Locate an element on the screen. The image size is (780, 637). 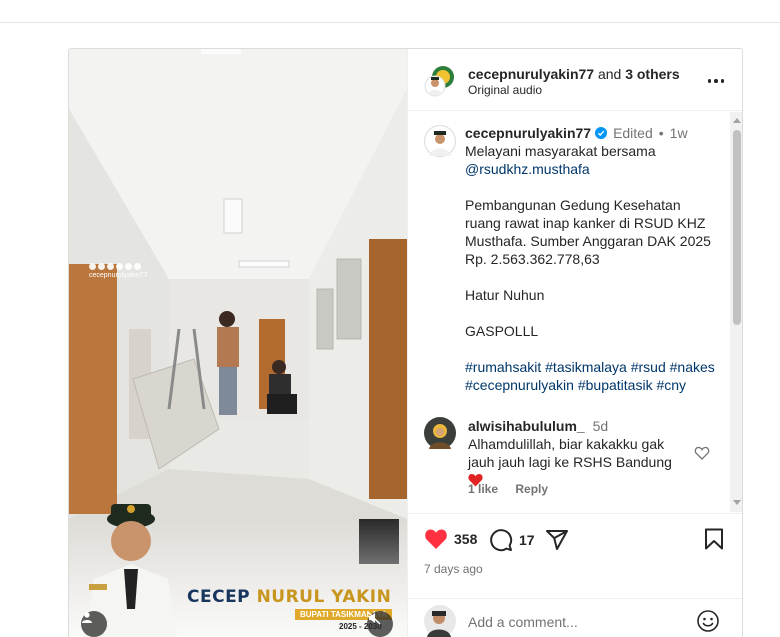
caption-line: Musthafa. Sumber Anggaran DAK 2025 is located at coordinates (588, 241).